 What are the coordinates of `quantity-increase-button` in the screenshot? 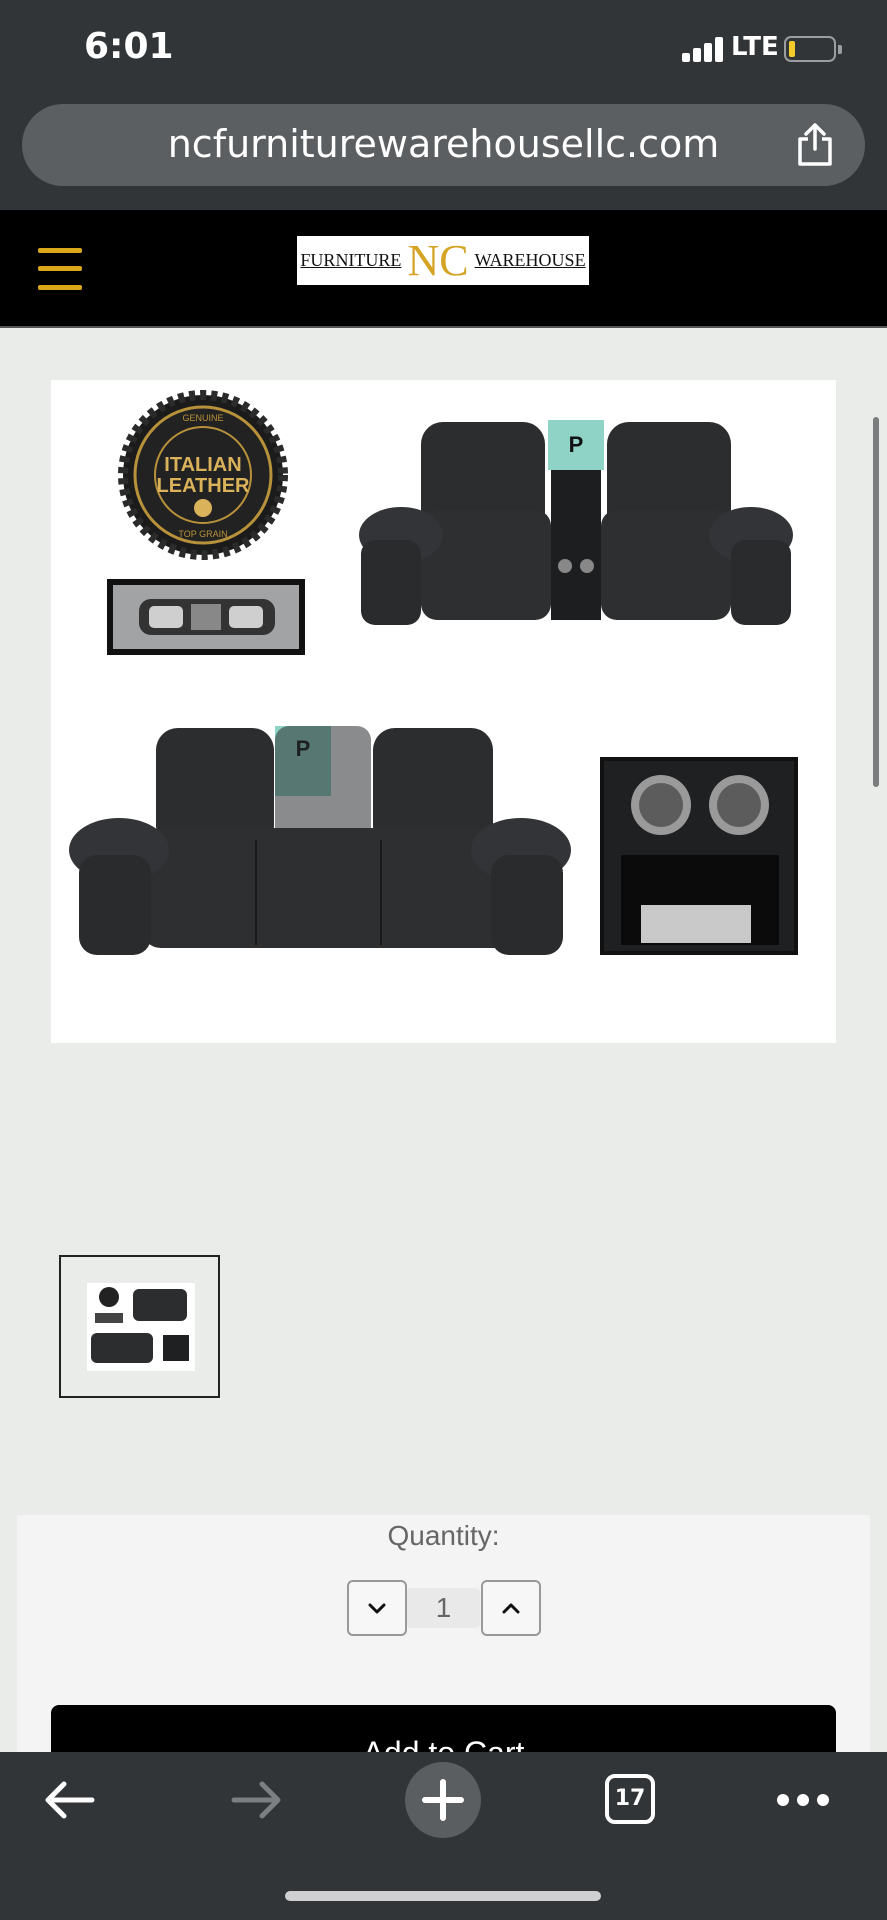 It's located at (511, 1608).